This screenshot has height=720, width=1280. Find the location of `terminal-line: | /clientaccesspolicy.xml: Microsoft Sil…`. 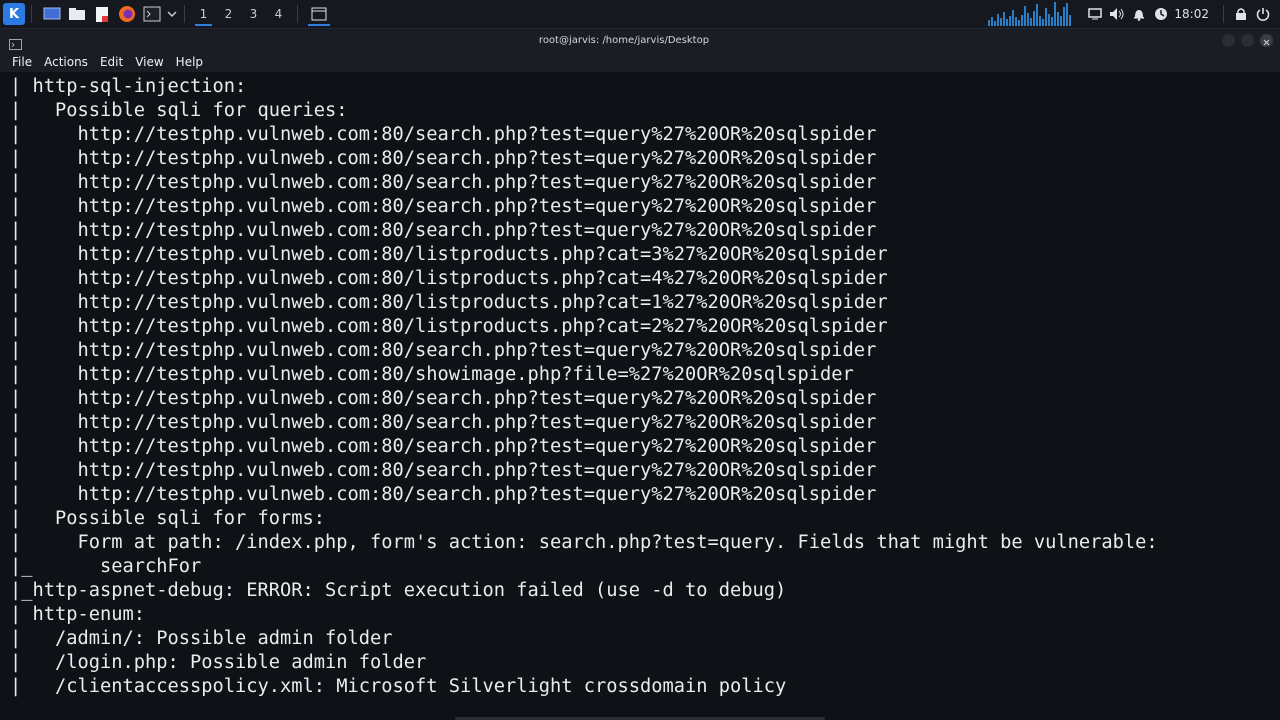

terminal-line: | /clientaccesspolicy.xml: Microsoft Sil… is located at coordinates (398, 686).